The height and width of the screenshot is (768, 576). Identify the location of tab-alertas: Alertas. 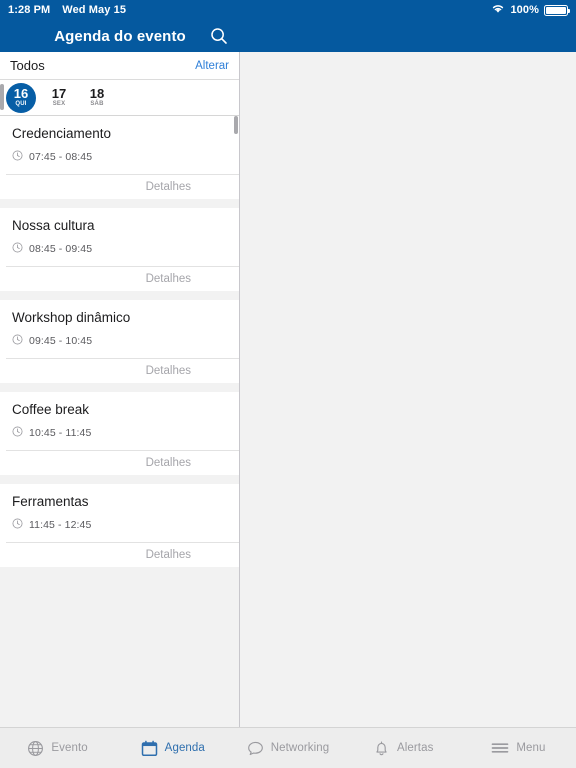
(403, 748).